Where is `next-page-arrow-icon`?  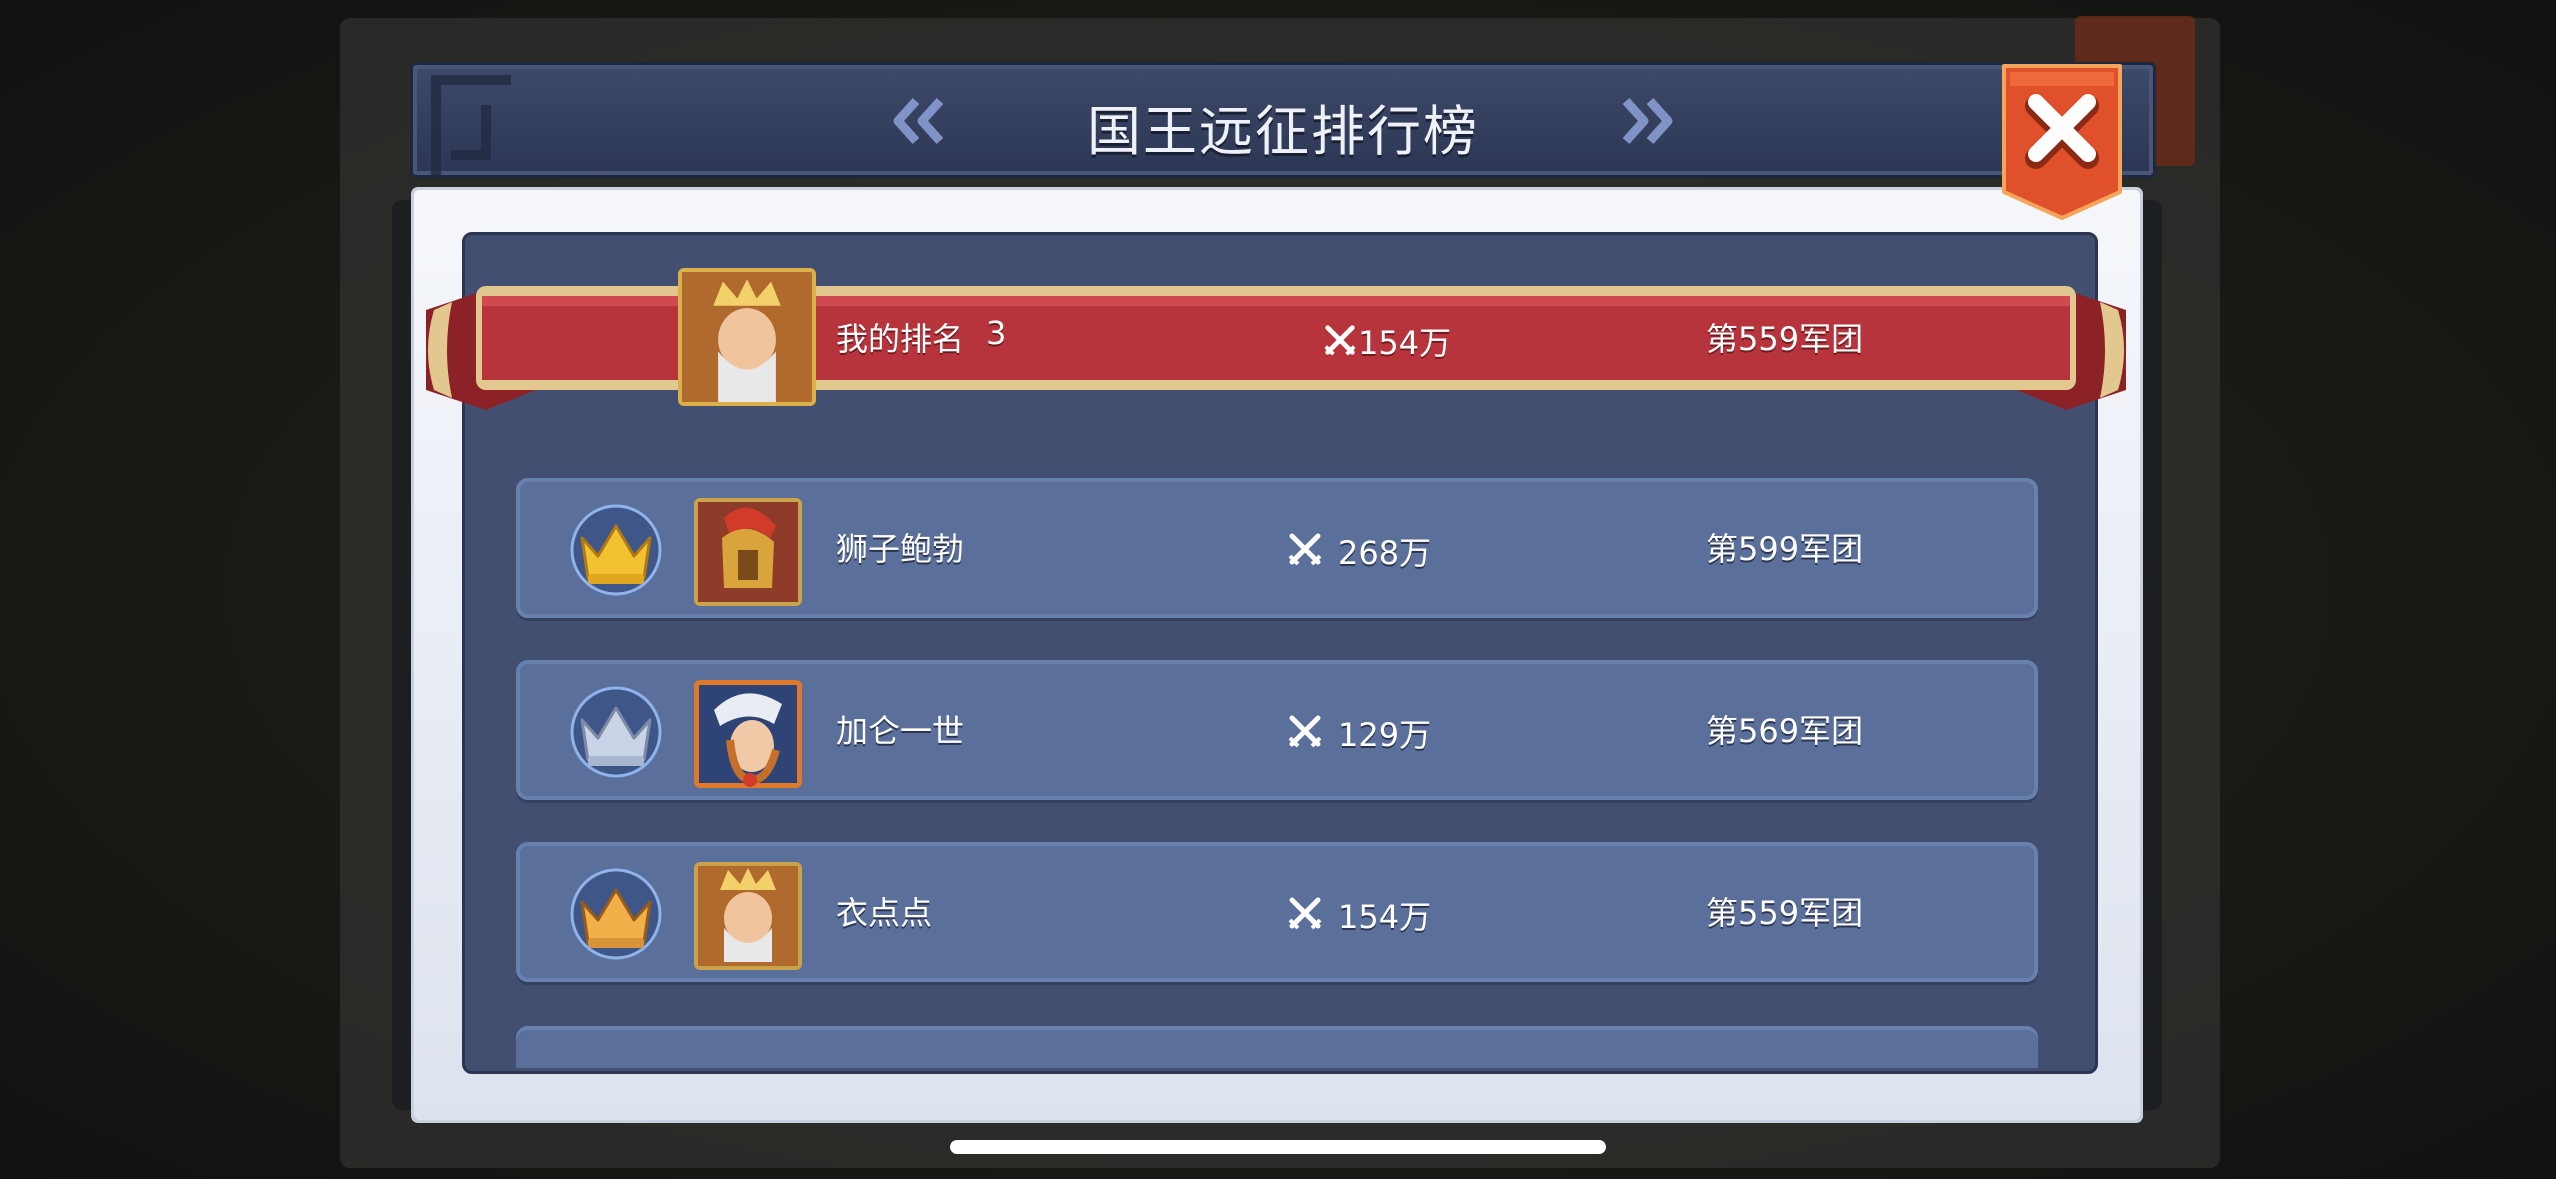
next-page-arrow-icon is located at coordinates (1648, 121).